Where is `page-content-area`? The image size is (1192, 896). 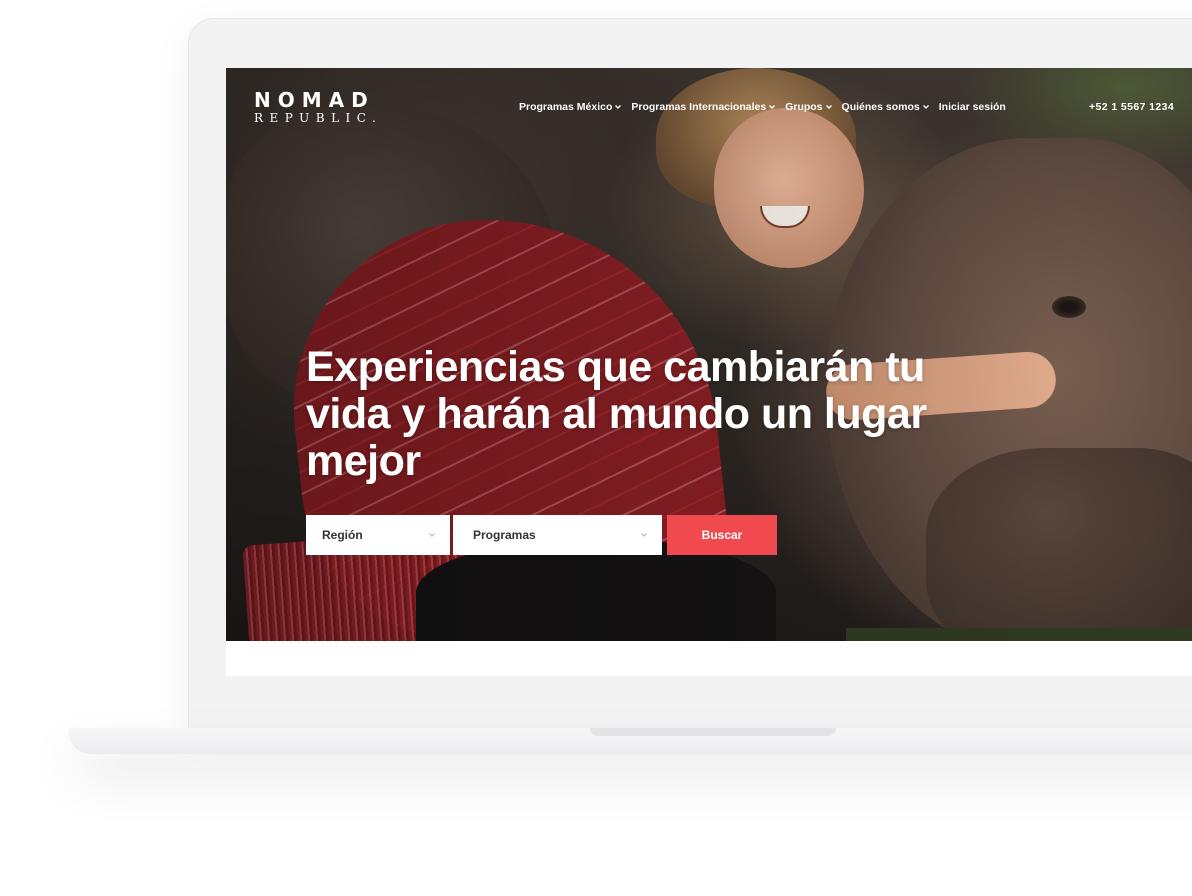
page-content-area is located at coordinates (709, 658).